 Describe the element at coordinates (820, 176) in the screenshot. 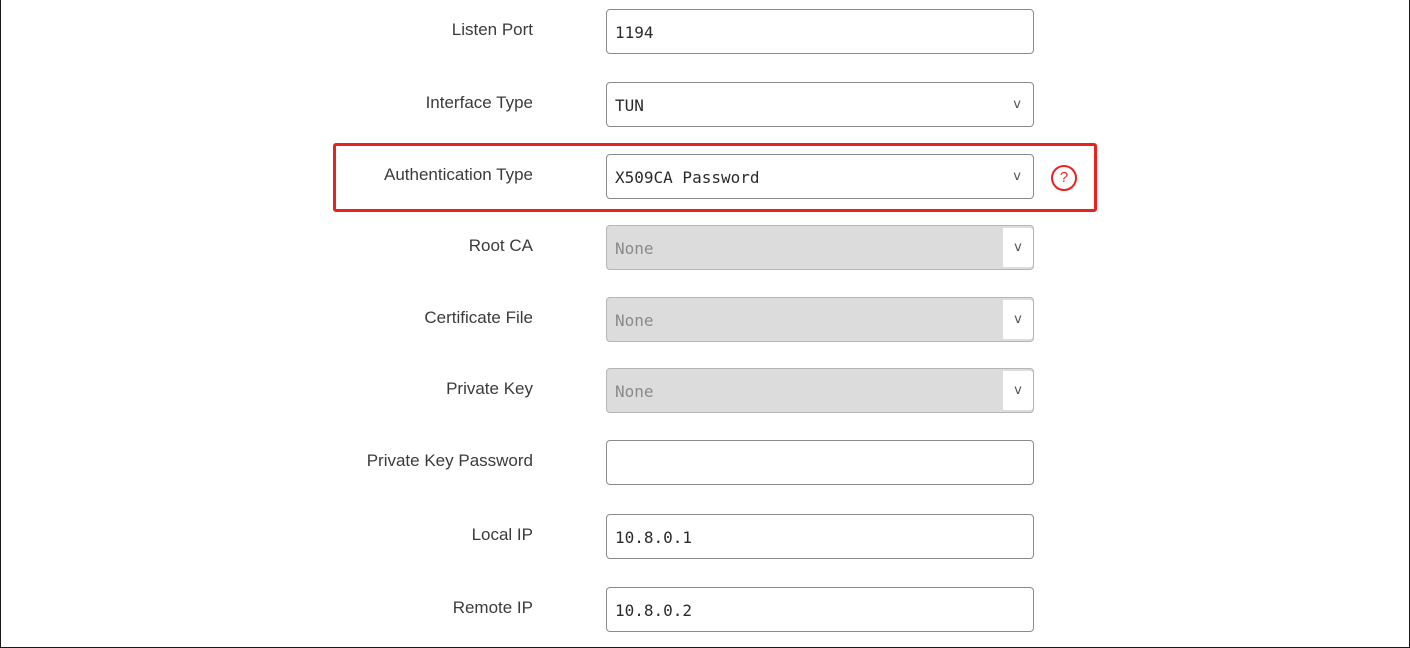

I see `authentication-type-select: X509CA Password v` at that location.